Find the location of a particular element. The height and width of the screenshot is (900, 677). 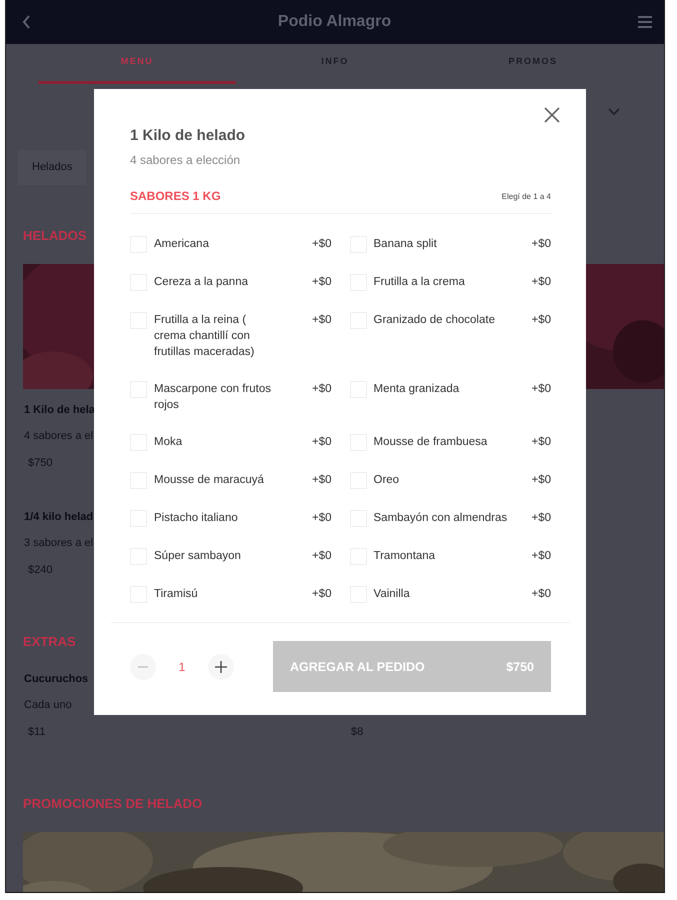

category-chip: Helados is located at coordinates (52, 167).